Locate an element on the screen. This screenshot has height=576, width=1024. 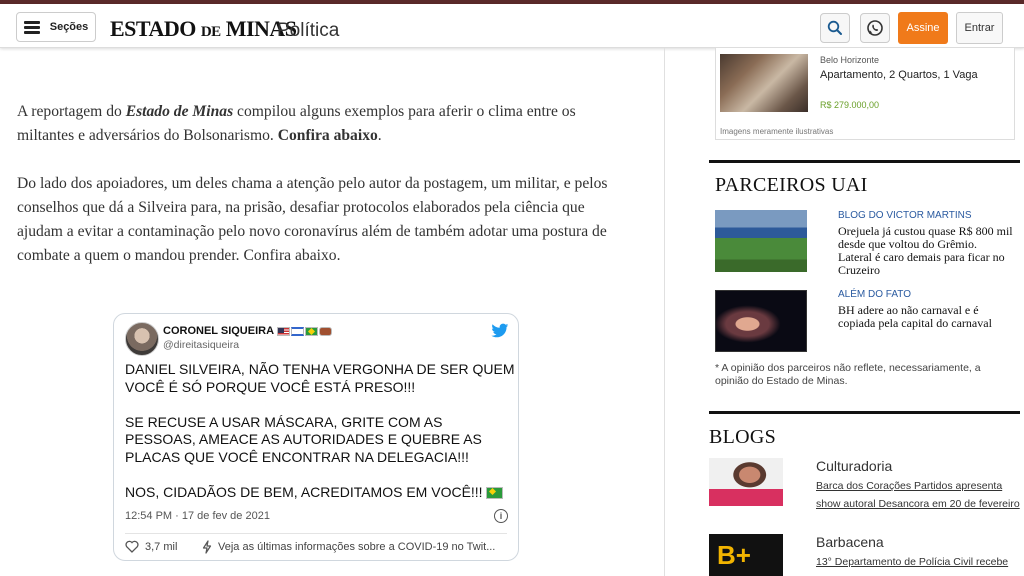
section-title: Política is located at coordinates (308, 31).